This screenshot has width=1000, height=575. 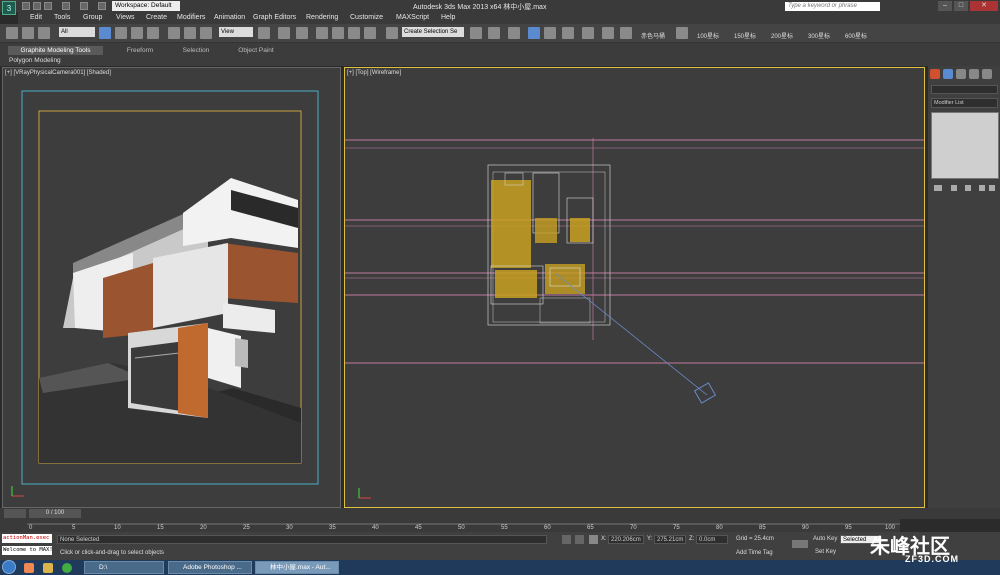 What do you see at coordinates (48, 6) in the screenshot?
I see `save-file-icon` at bounding box center [48, 6].